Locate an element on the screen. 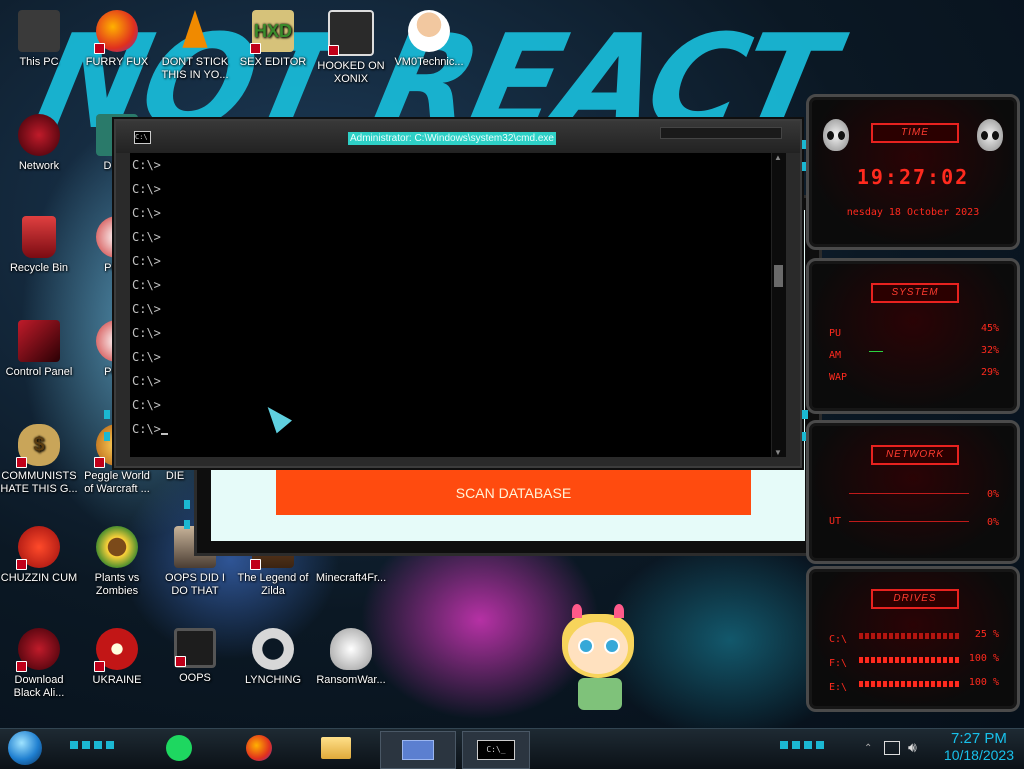 The width and height of the screenshot is (1024, 769). taskbar-app-firefox is located at coordinates (259, 749).